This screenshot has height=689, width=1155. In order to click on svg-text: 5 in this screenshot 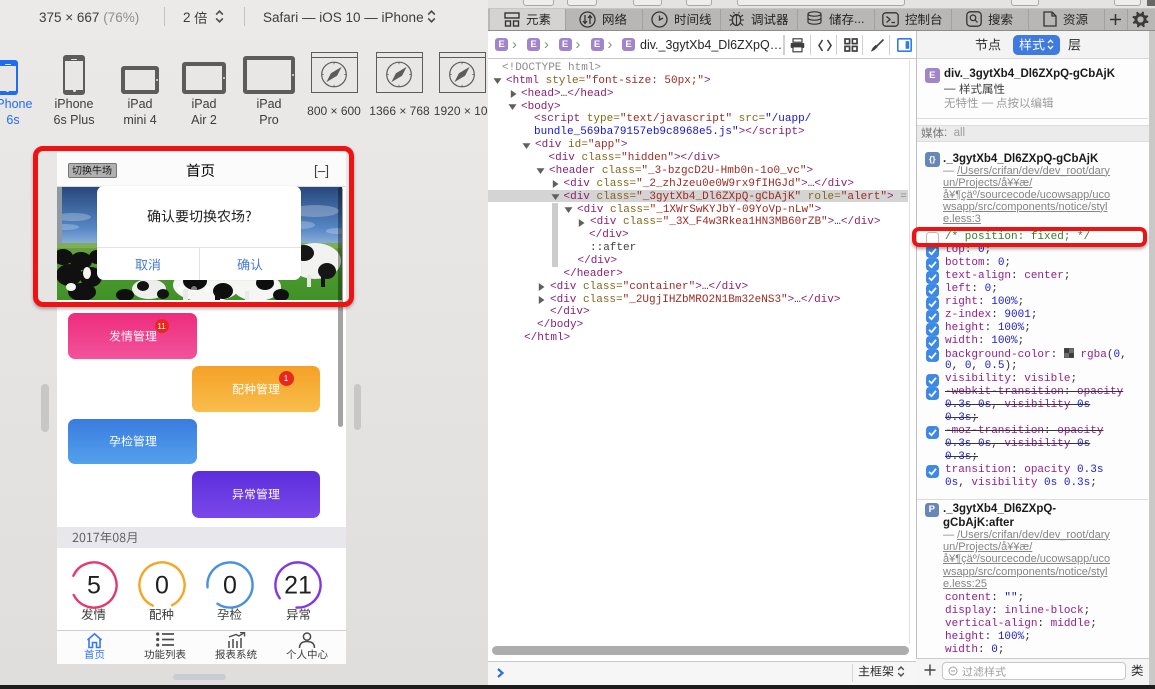, I will do `click(94, 586)`.